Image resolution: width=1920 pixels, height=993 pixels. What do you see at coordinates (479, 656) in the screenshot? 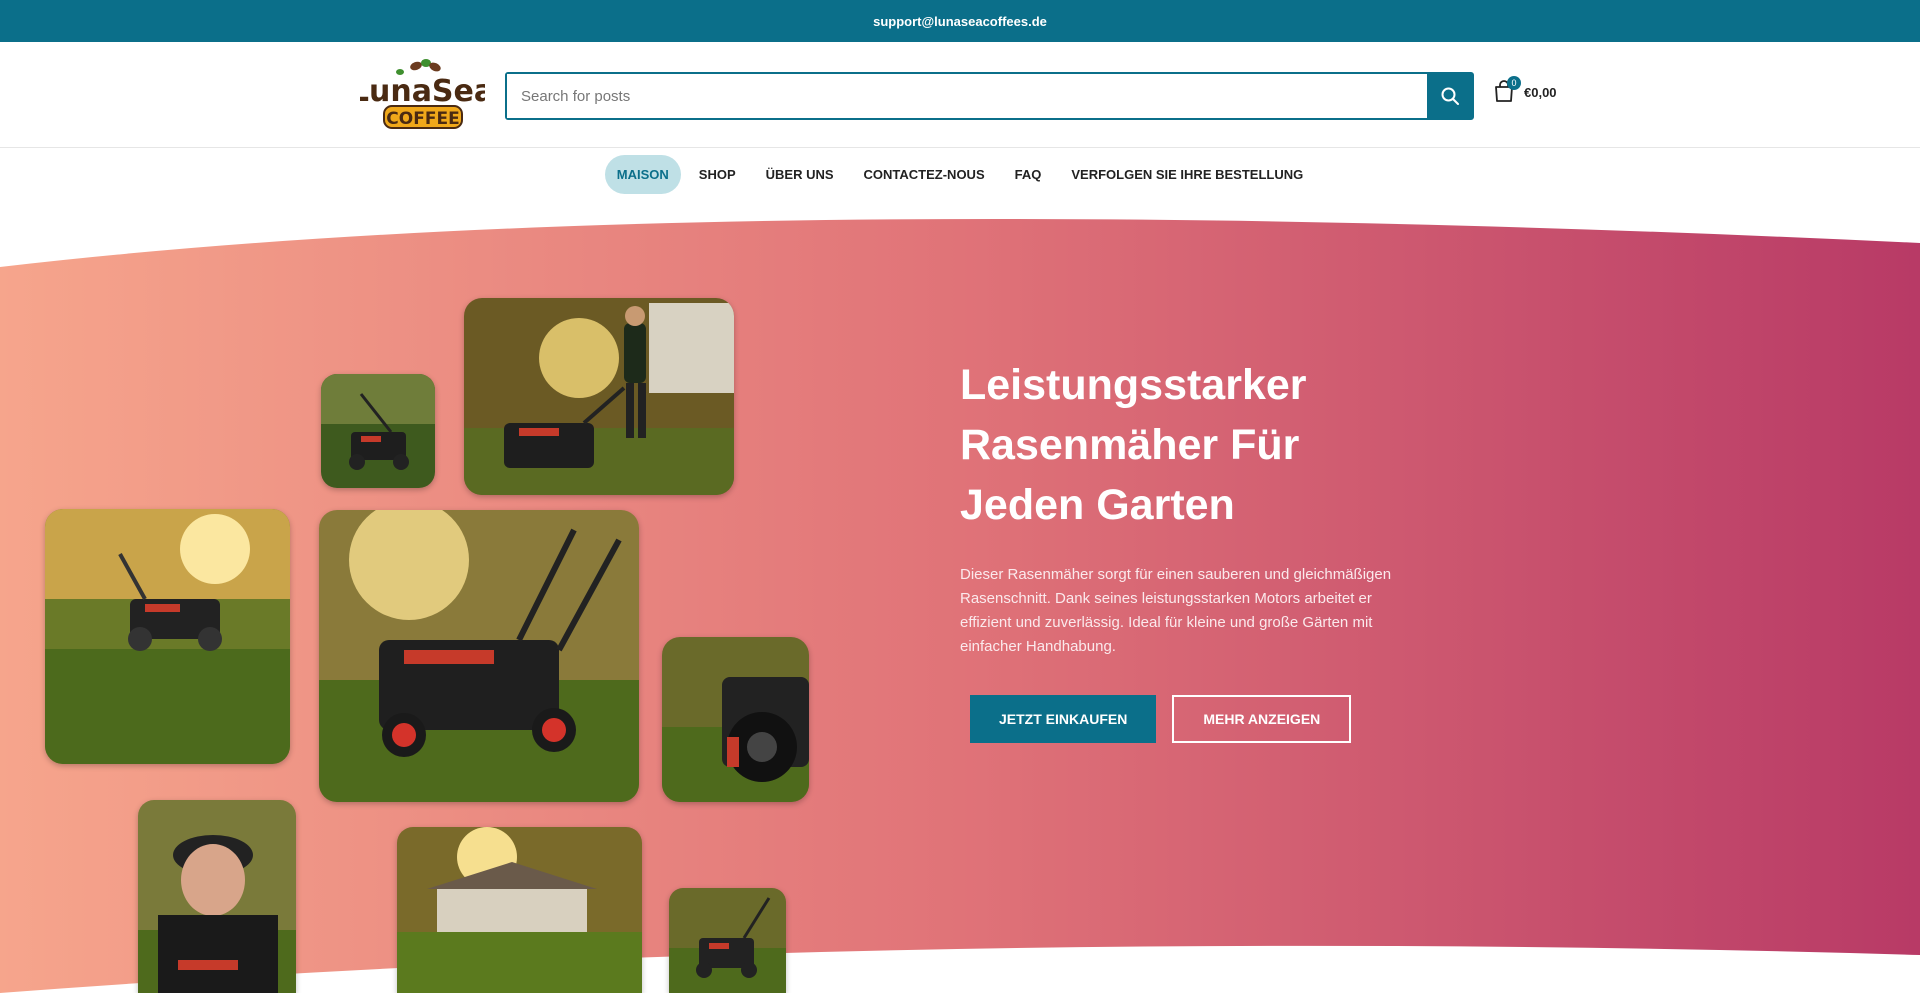
I see `mower-closeup-photo` at bounding box center [479, 656].